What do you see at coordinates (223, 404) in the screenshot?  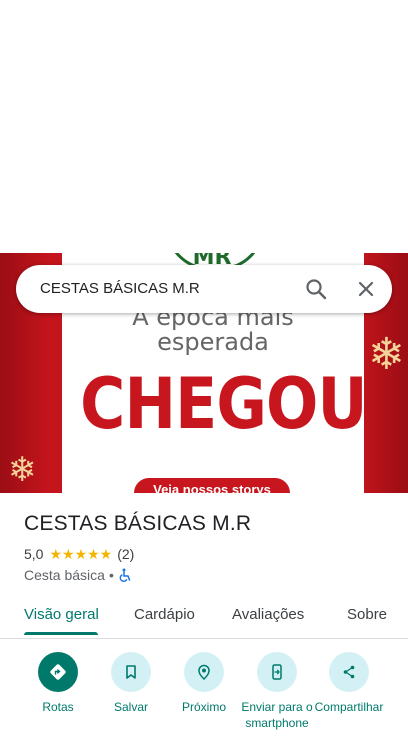 I see `poster-headline: CHEGOU` at bounding box center [223, 404].